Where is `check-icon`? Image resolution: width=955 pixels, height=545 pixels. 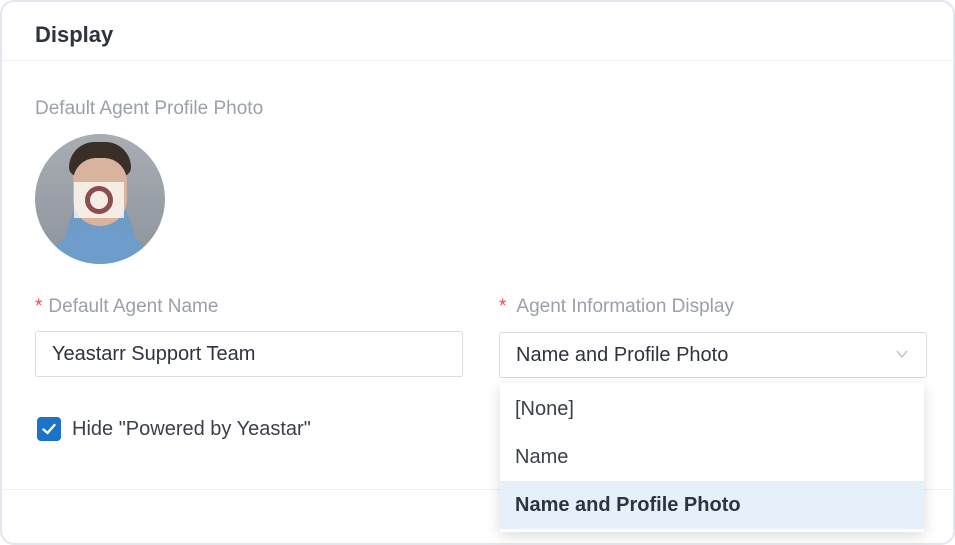 check-icon is located at coordinates (49, 429).